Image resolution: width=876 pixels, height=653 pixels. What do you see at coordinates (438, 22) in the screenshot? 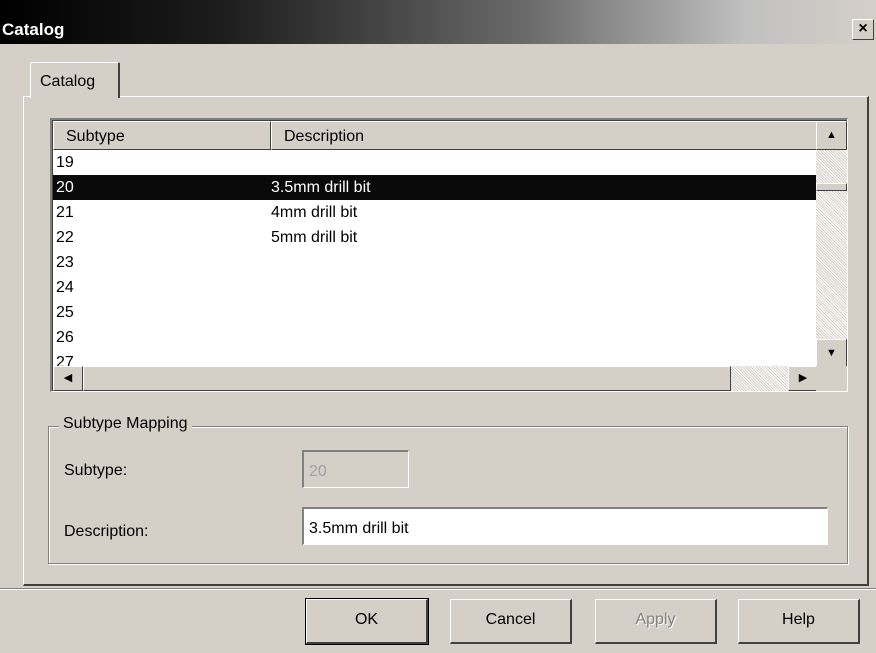
I see `title-bar: Catalog ×` at bounding box center [438, 22].